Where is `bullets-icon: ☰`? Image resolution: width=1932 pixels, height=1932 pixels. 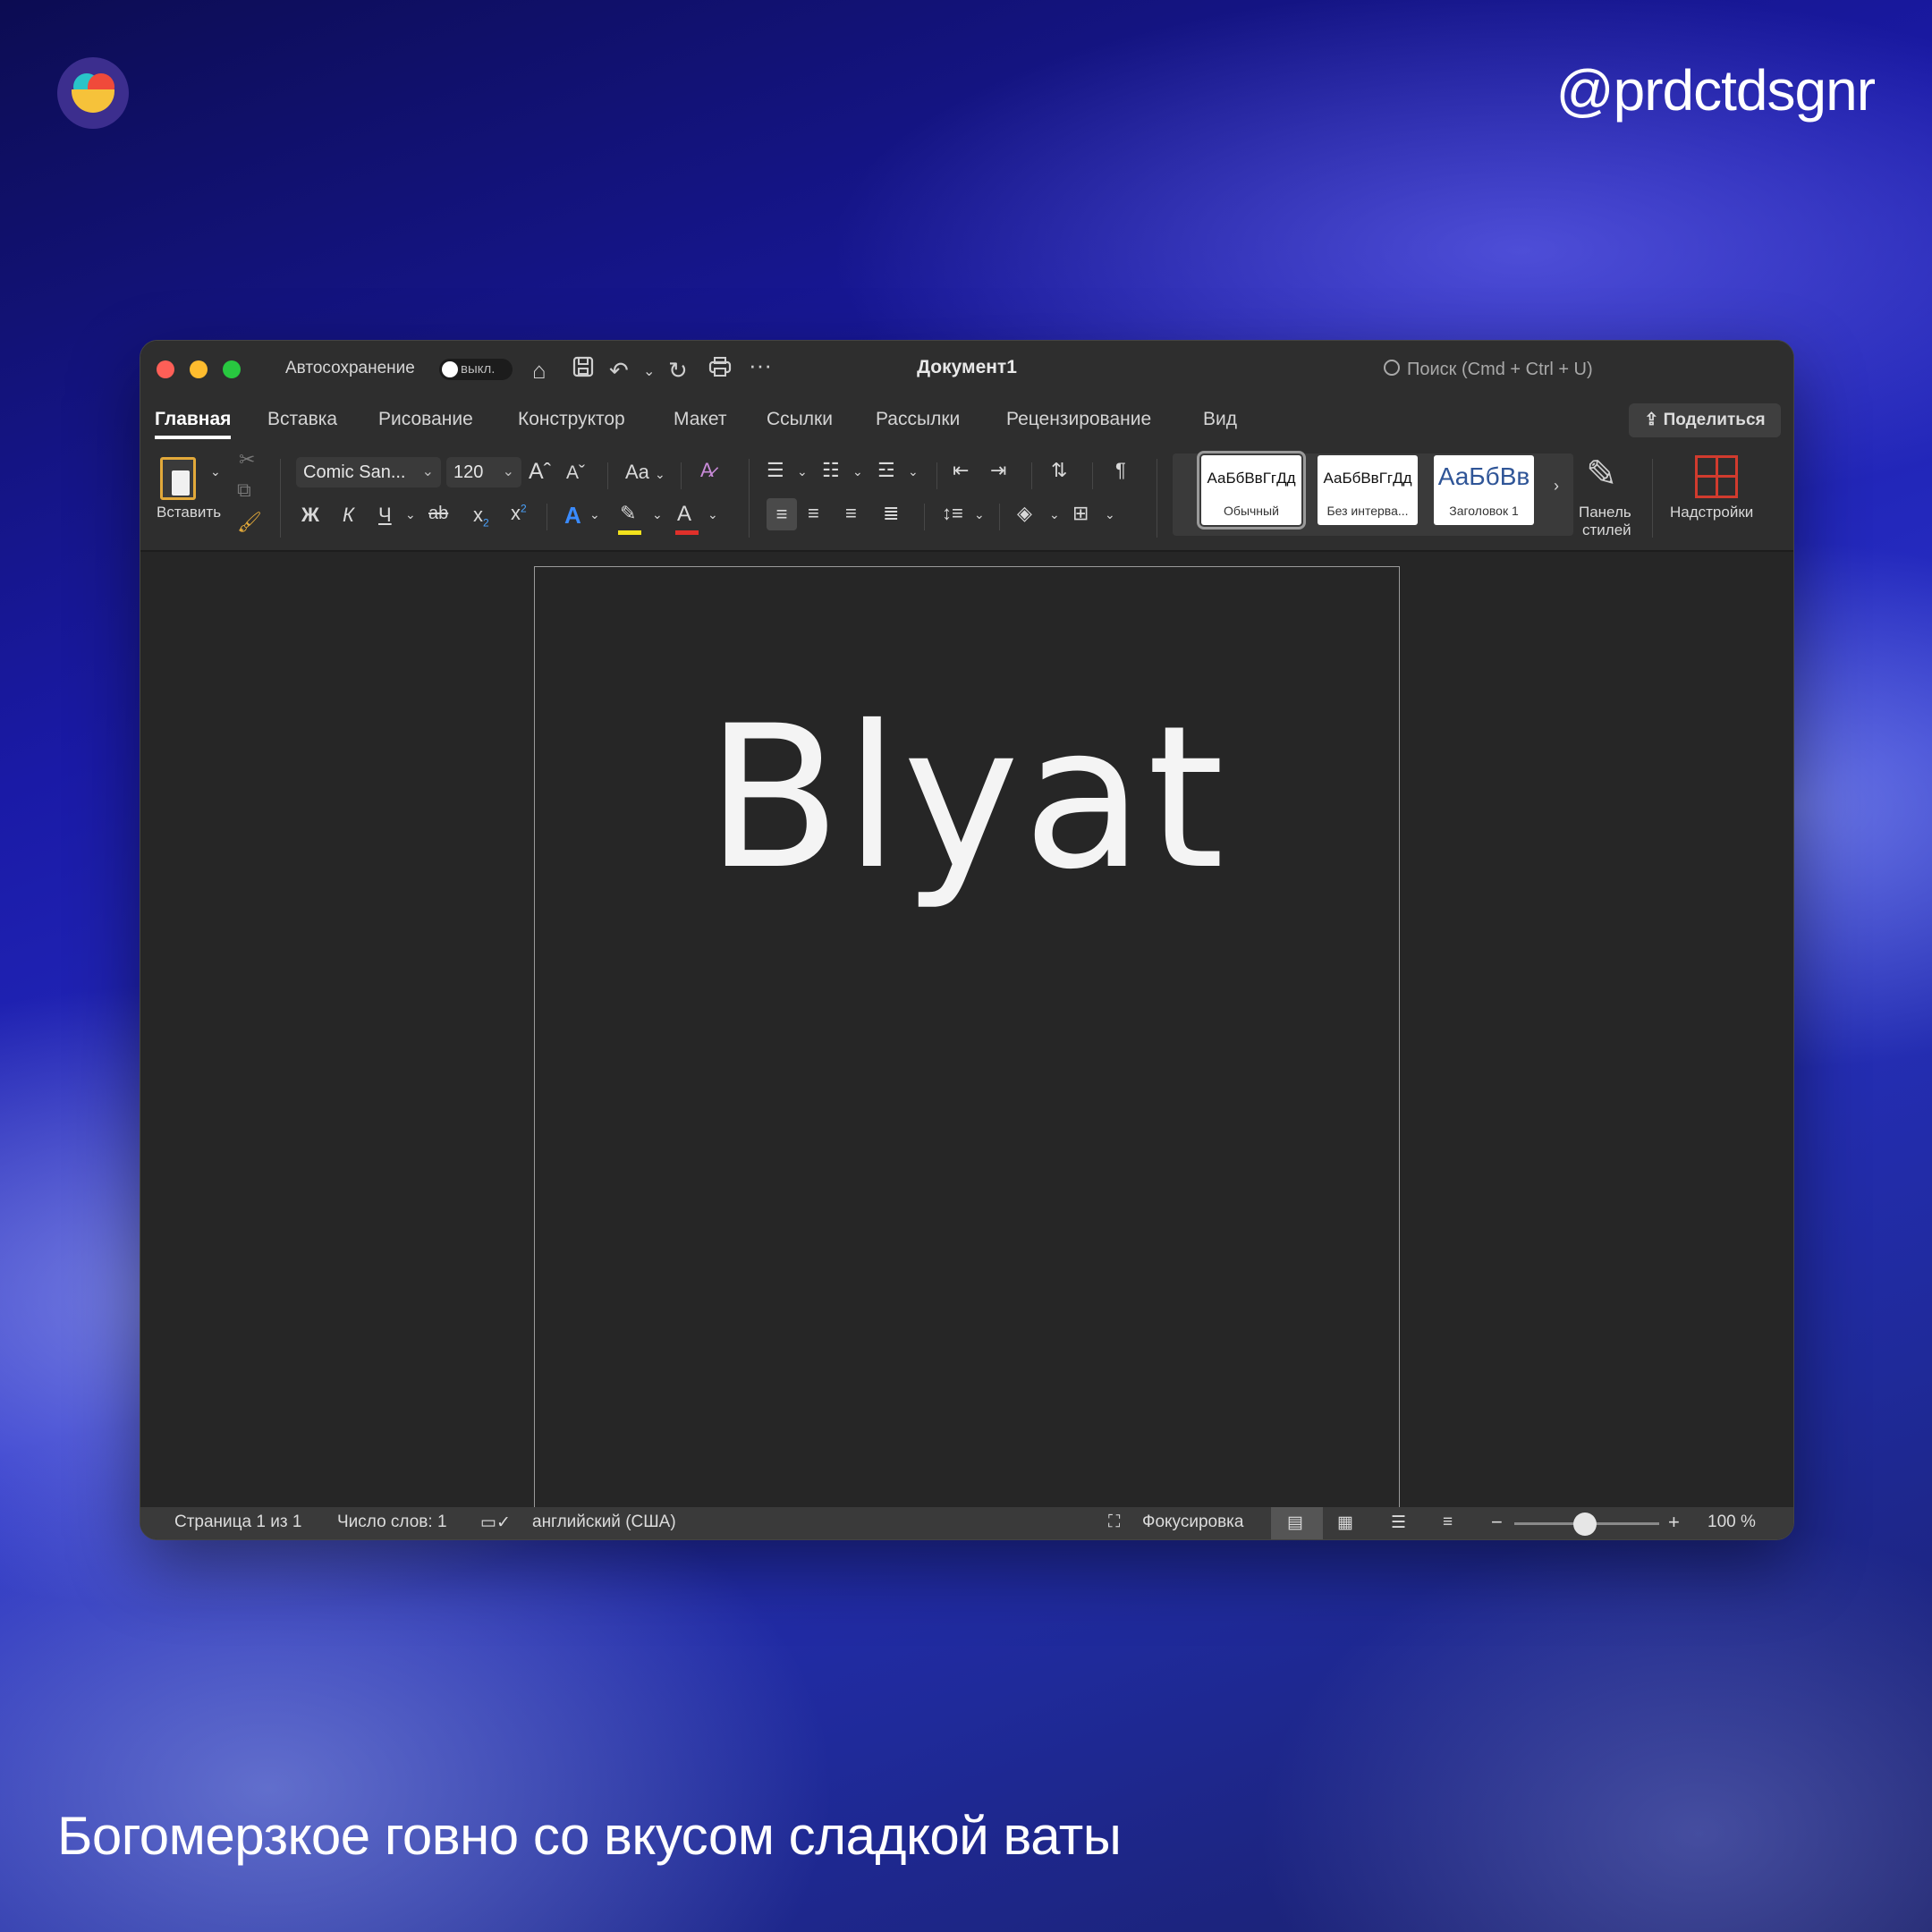
bullets-icon: ☰ is located at coordinates (775, 470).